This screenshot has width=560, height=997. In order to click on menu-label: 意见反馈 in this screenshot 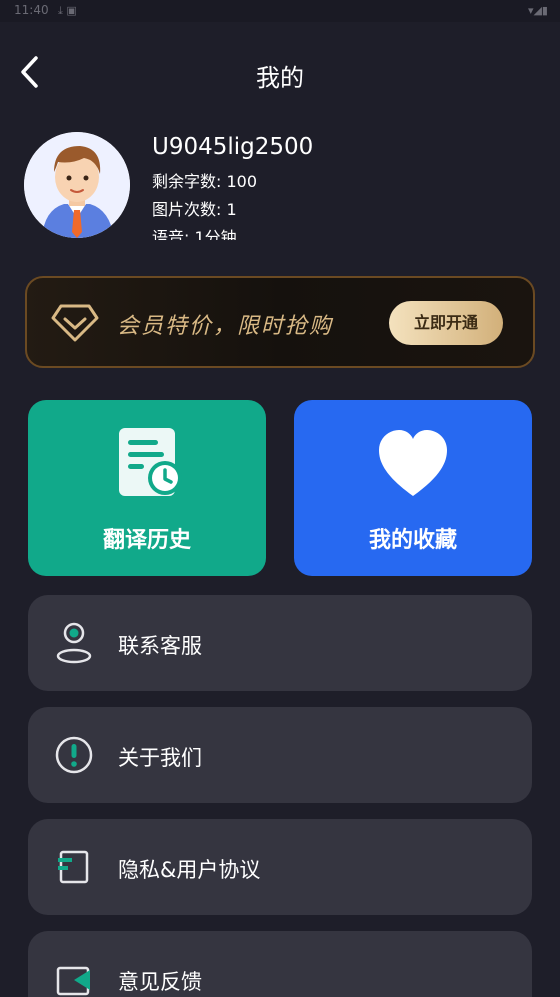, I will do `click(160, 982)`.